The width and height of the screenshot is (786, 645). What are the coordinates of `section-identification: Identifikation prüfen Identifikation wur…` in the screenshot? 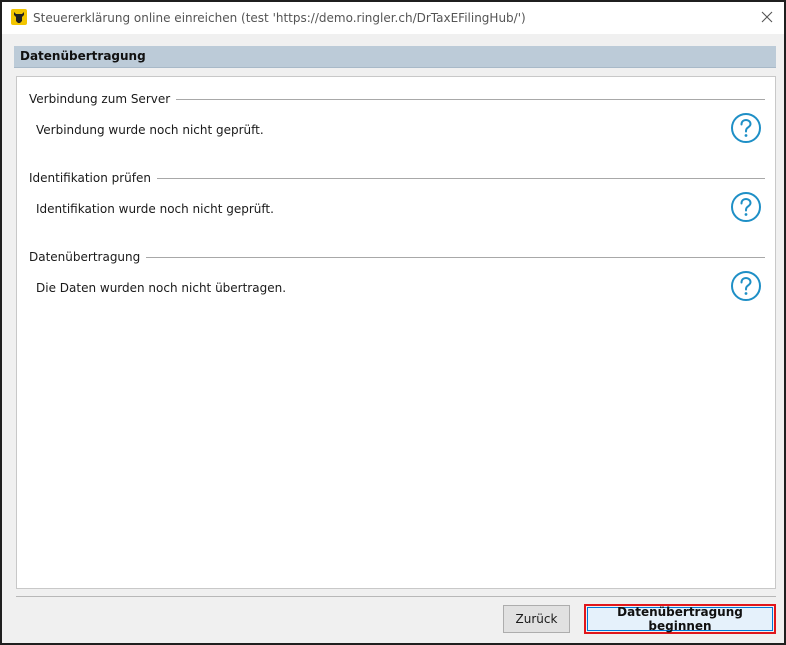 It's located at (397, 206).